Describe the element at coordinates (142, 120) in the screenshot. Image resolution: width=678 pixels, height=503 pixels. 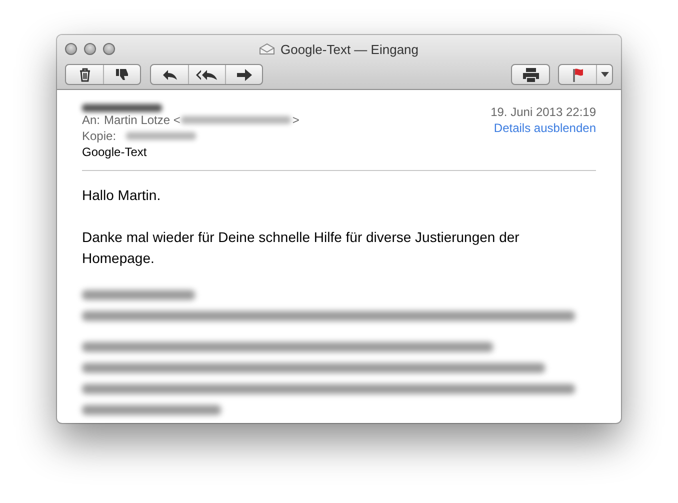
I see `recipient-name: Martin Lotze <` at that location.